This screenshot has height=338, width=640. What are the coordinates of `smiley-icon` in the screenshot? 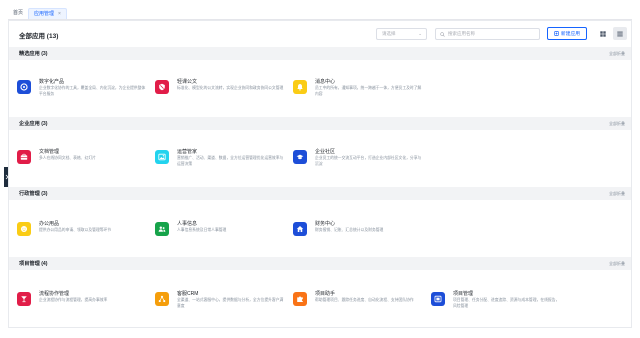 It's located at (24, 229).